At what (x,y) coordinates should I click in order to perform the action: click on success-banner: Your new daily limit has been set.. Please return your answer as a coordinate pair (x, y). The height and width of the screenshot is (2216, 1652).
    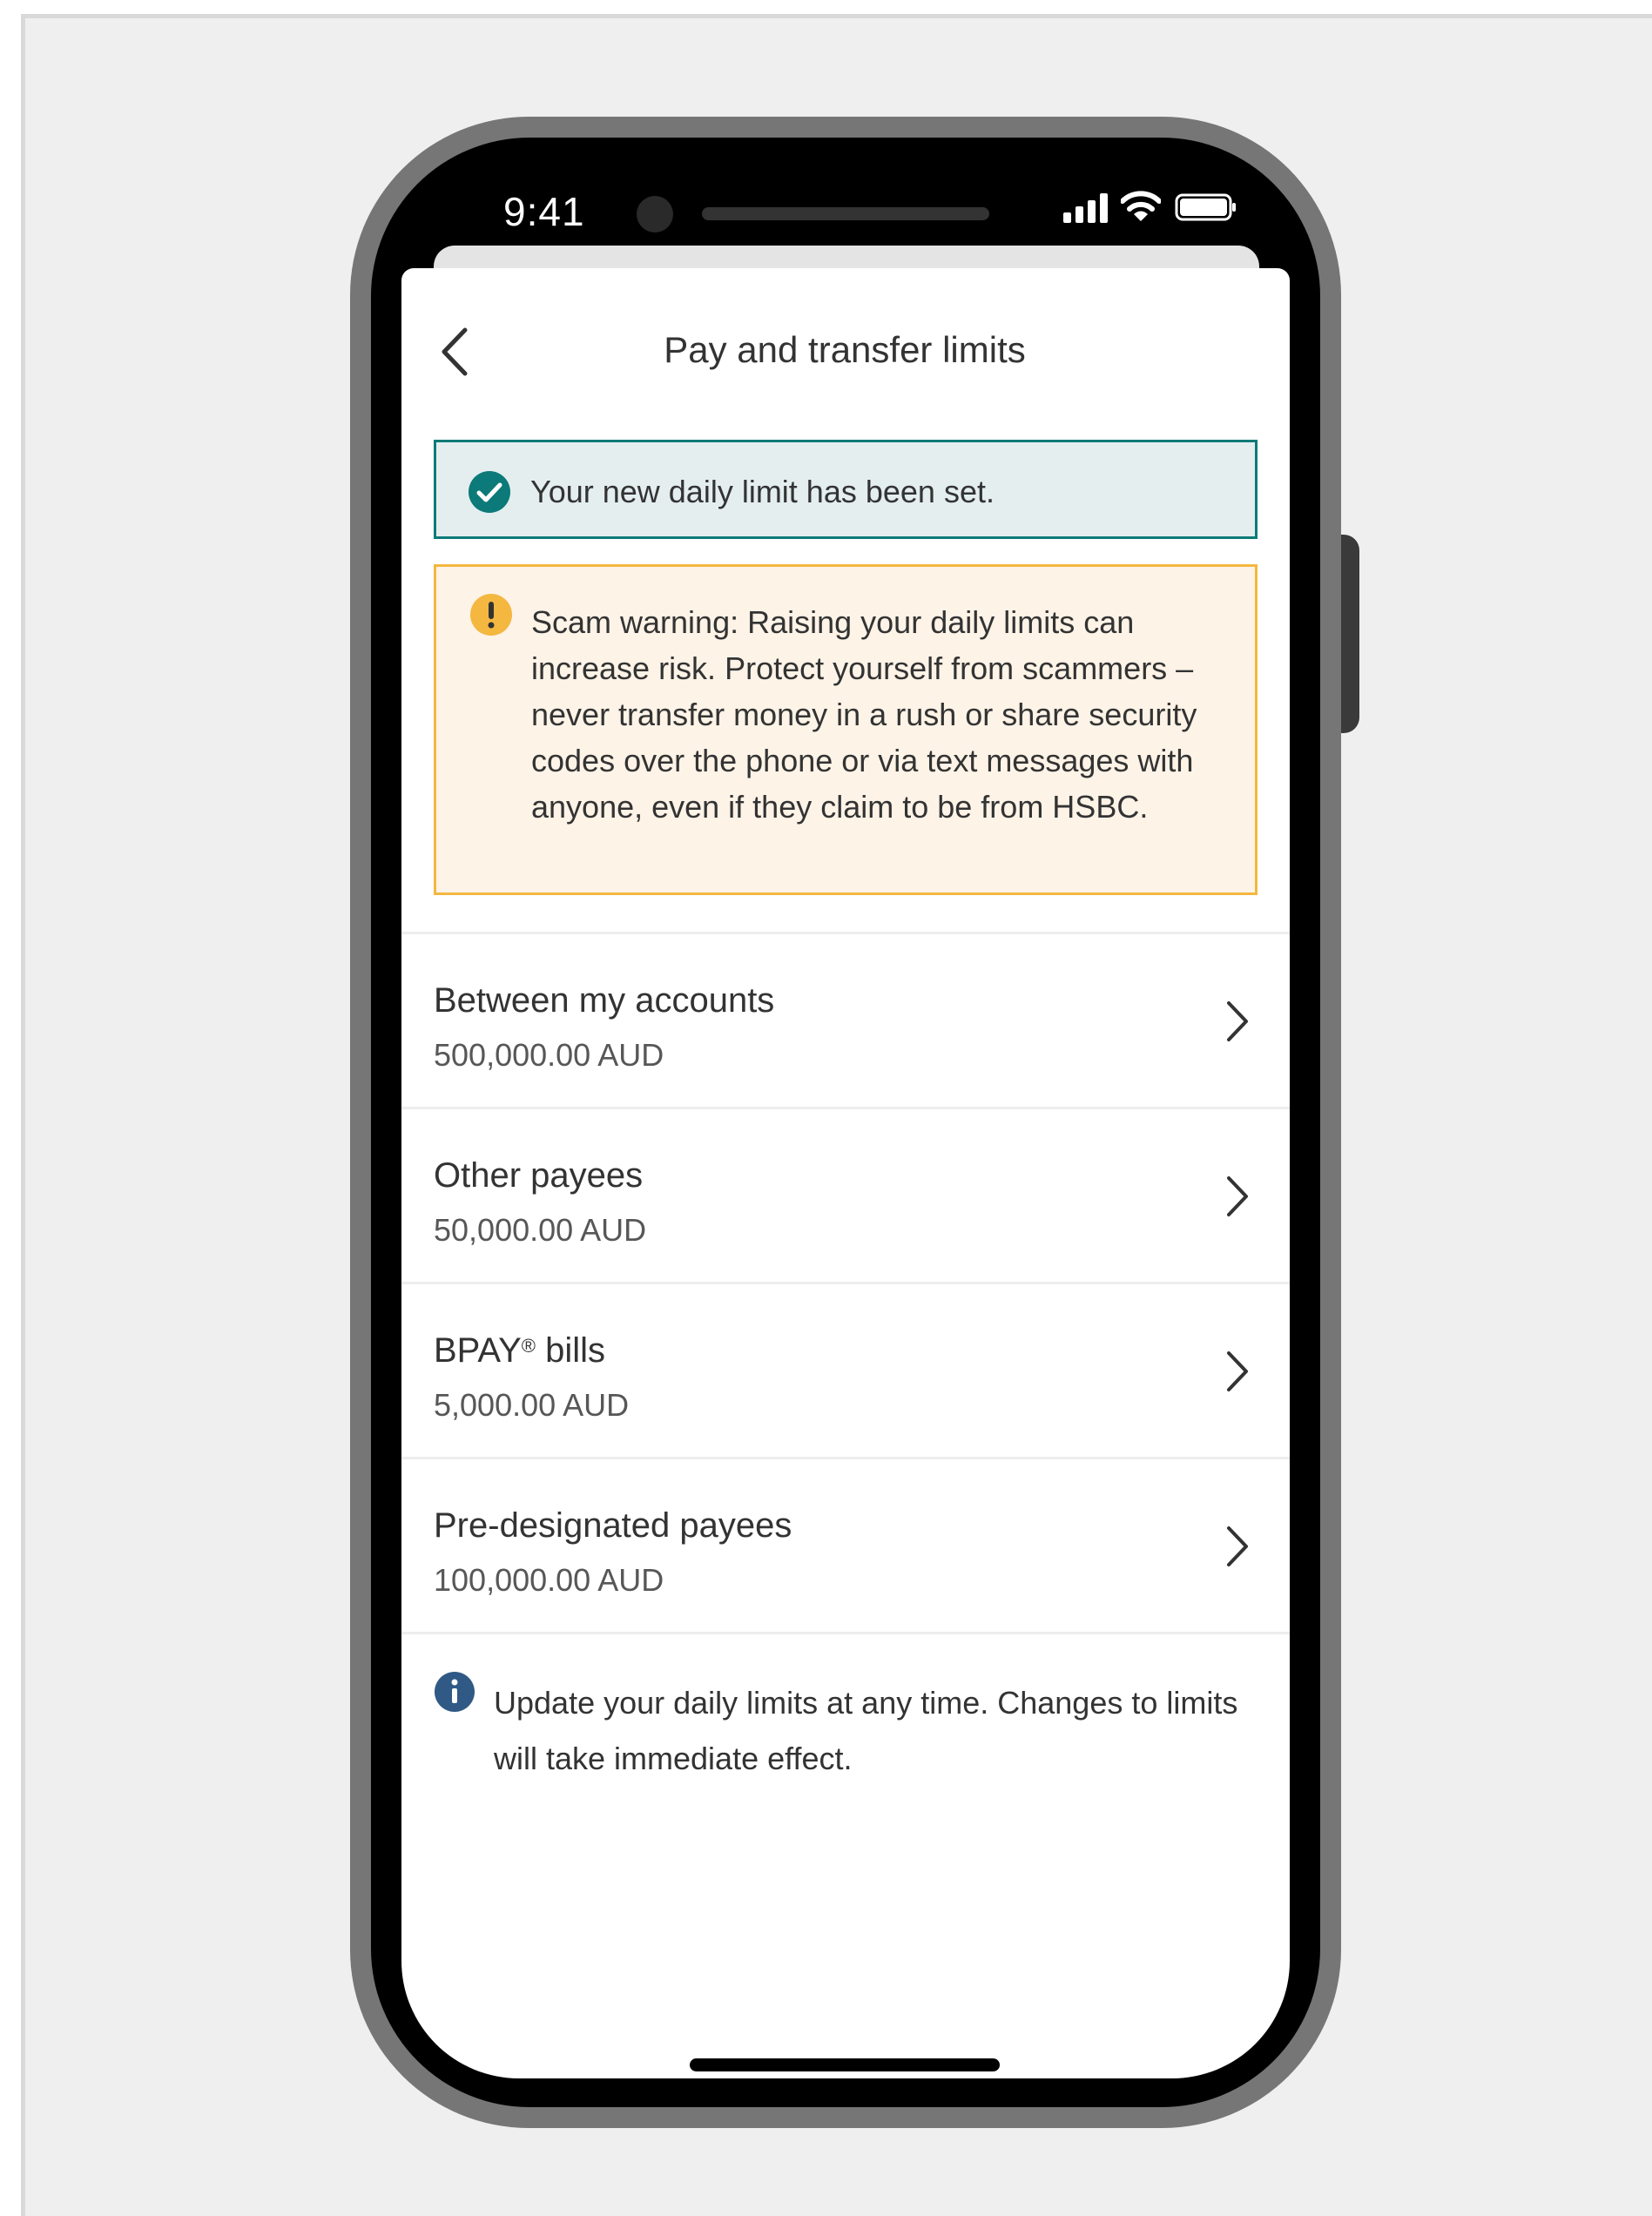
    Looking at the image, I should click on (846, 489).